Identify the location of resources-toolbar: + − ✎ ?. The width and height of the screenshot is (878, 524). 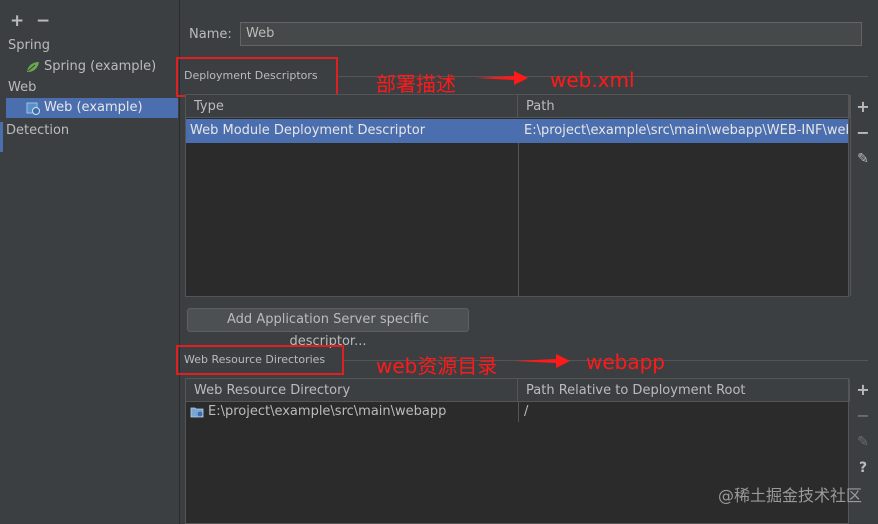
(863, 429).